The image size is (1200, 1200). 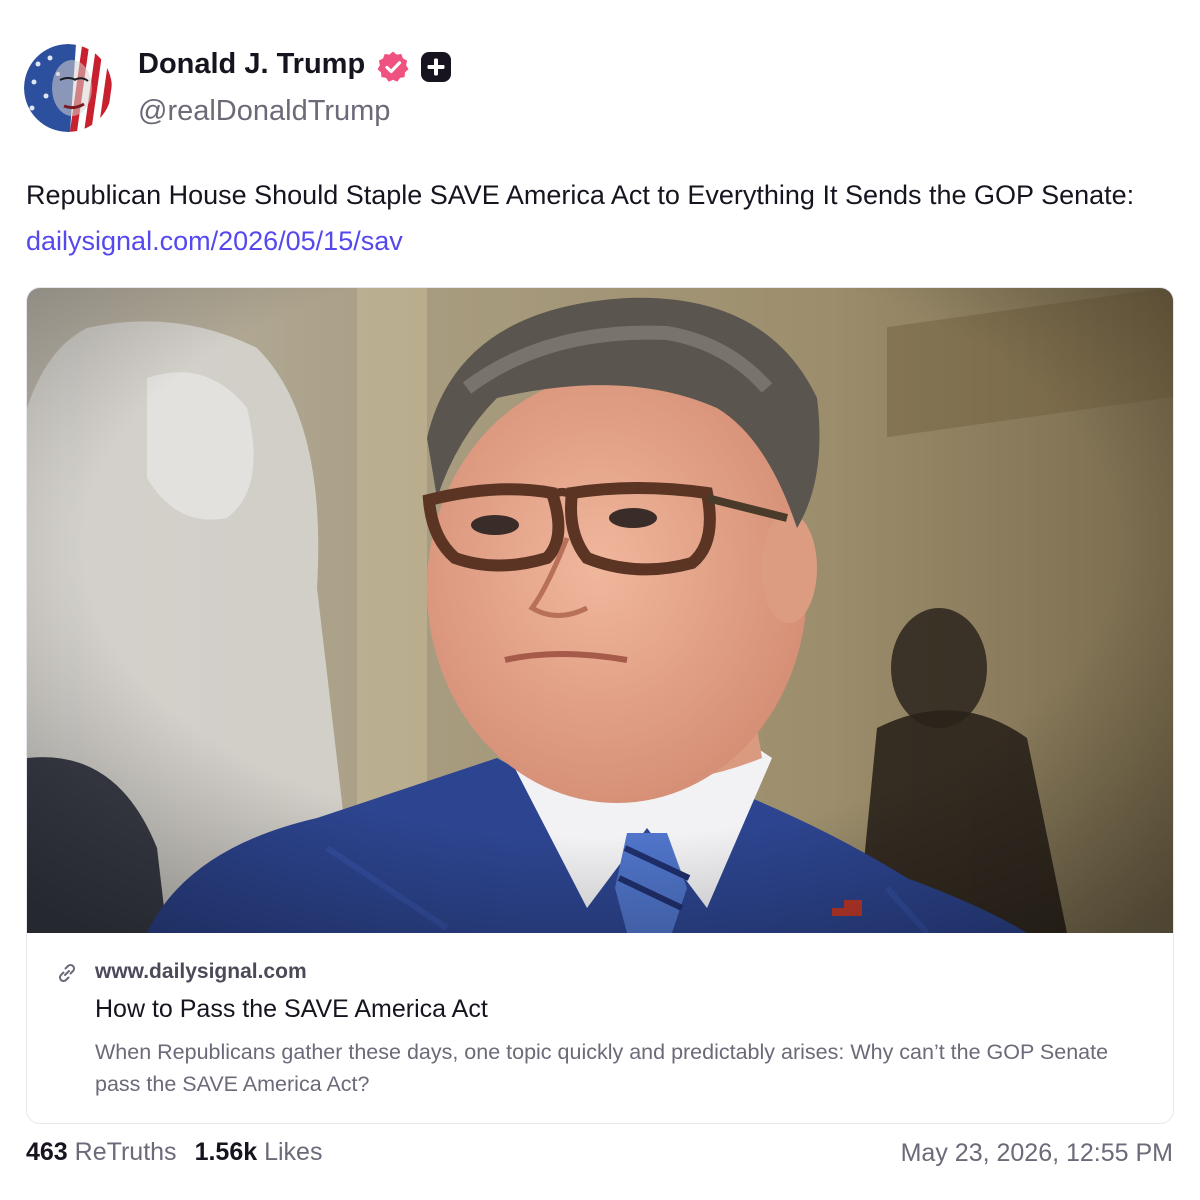 What do you see at coordinates (201, 972) in the screenshot?
I see `card-domain: www.dailysignal.com` at bounding box center [201, 972].